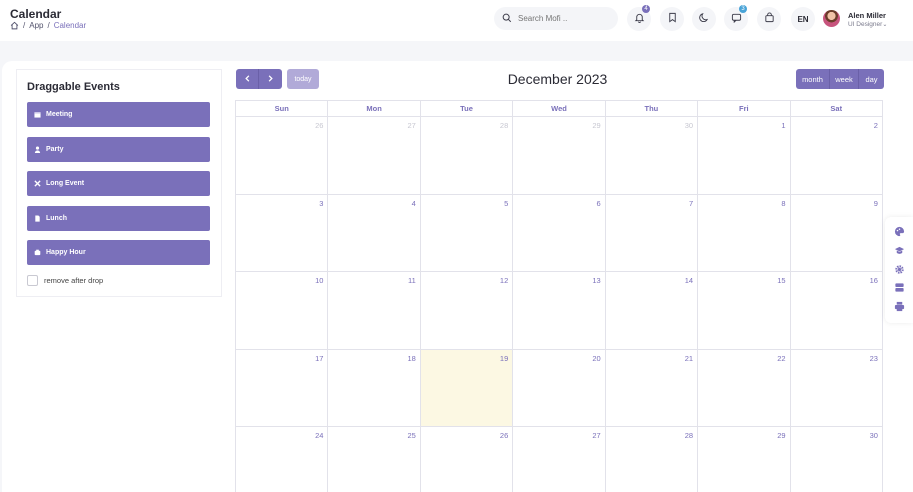  Describe the element at coordinates (744, 311) in the screenshot. I see `day-cell: 15` at that location.